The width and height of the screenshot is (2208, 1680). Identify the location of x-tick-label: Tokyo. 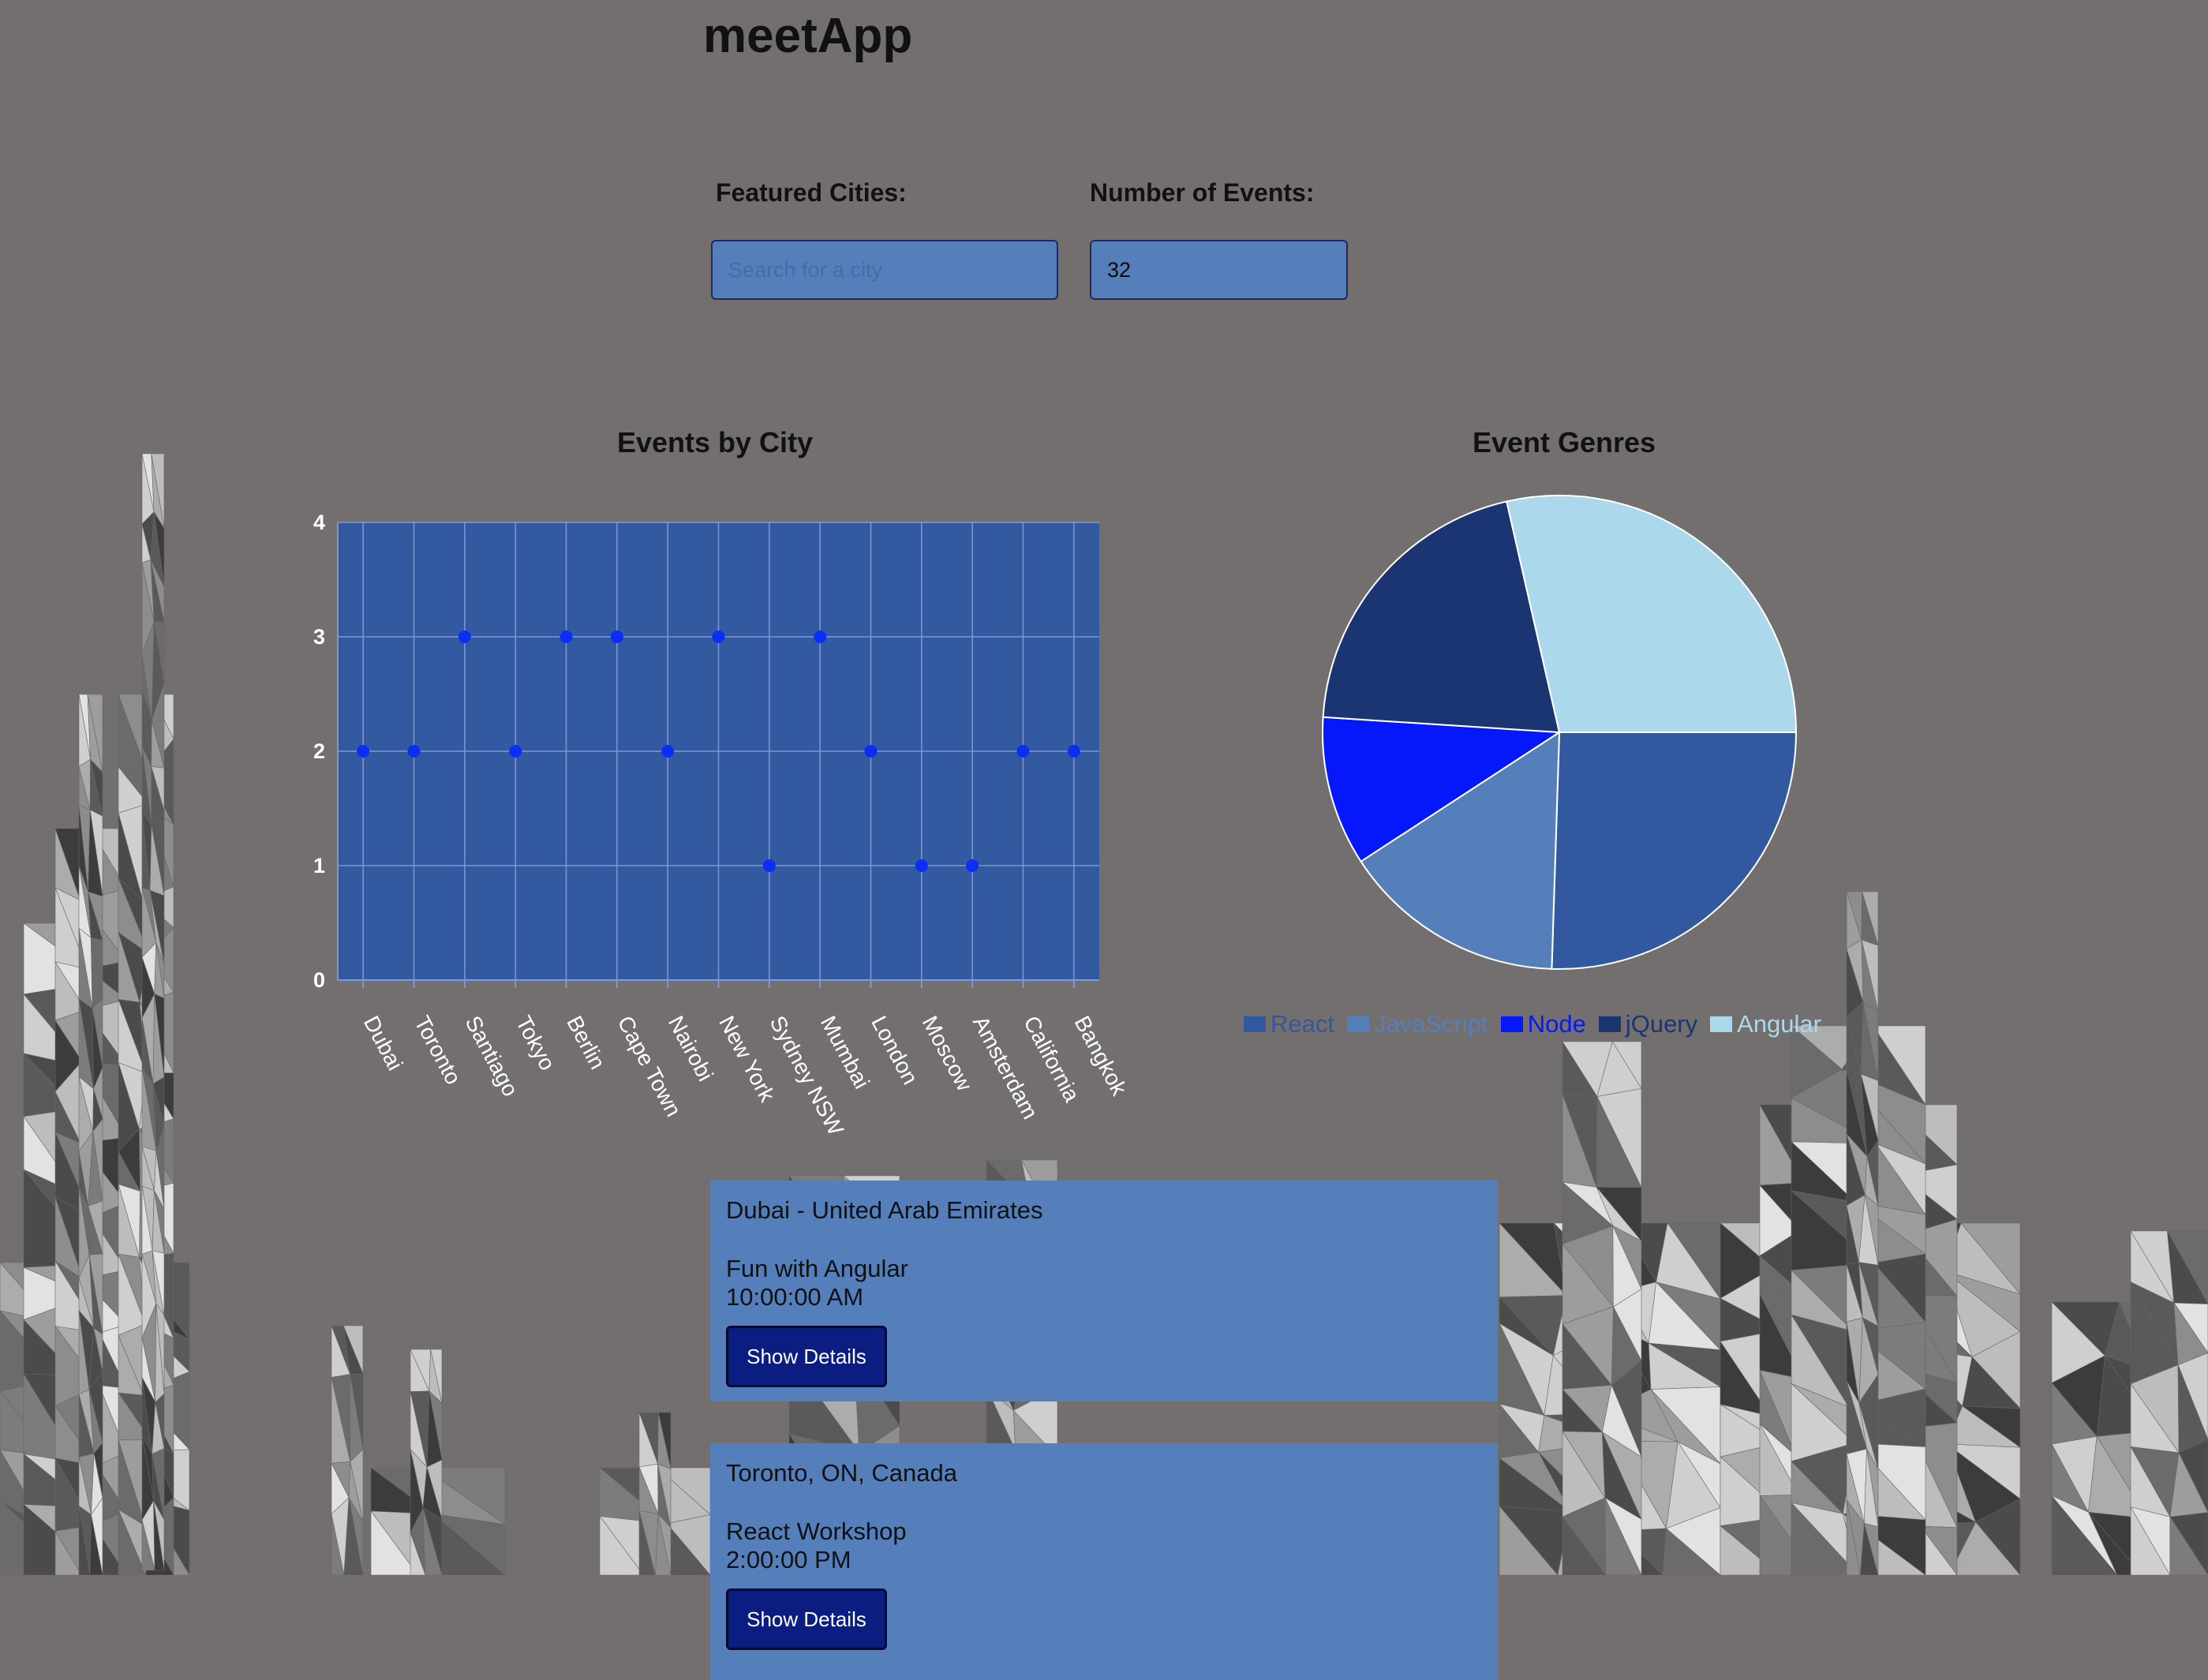
(535, 1043).